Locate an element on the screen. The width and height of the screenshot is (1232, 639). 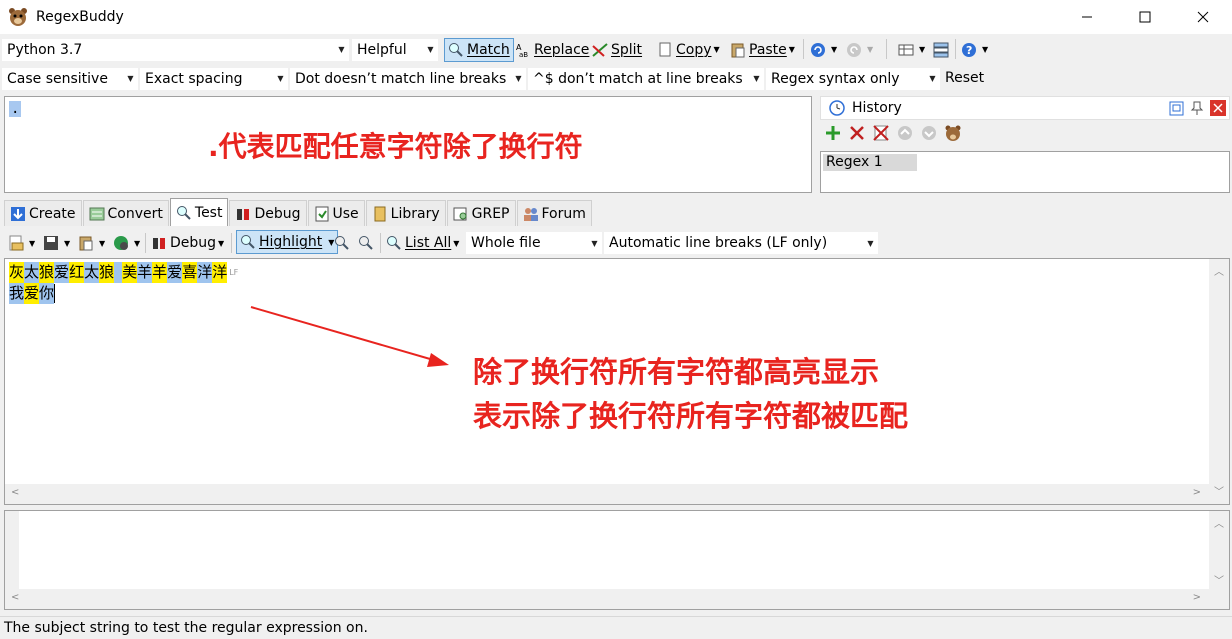
line-breaks-select: Automatic line breaks (LF only) ▼ is located at coordinates (741, 243).